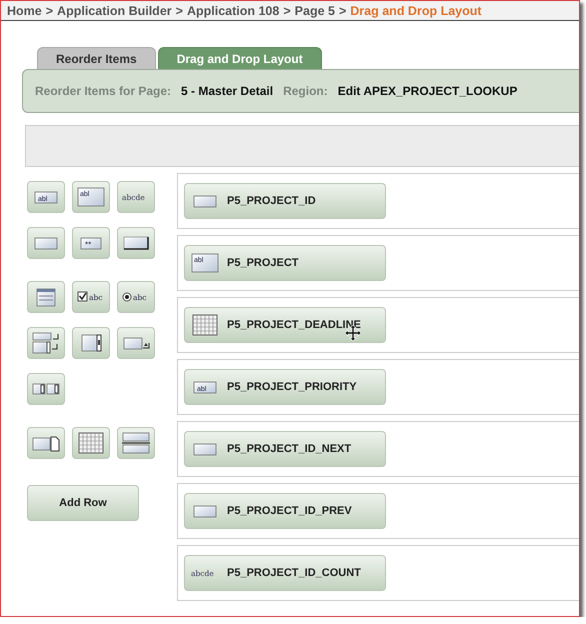 The height and width of the screenshot is (624, 586). What do you see at coordinates (289, 449) in the screenshot?
I see `item-name: P5_PROJECT_ID_NEXT` at bounding box center [289, 449].